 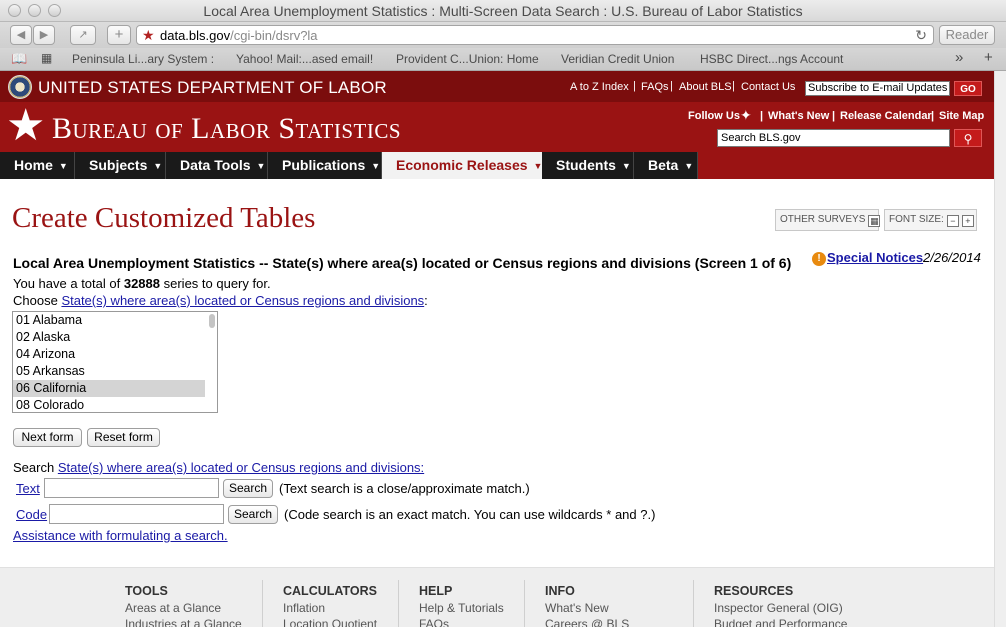 I want to click on font-decrease-icon: −, so click(x=952, y=221).